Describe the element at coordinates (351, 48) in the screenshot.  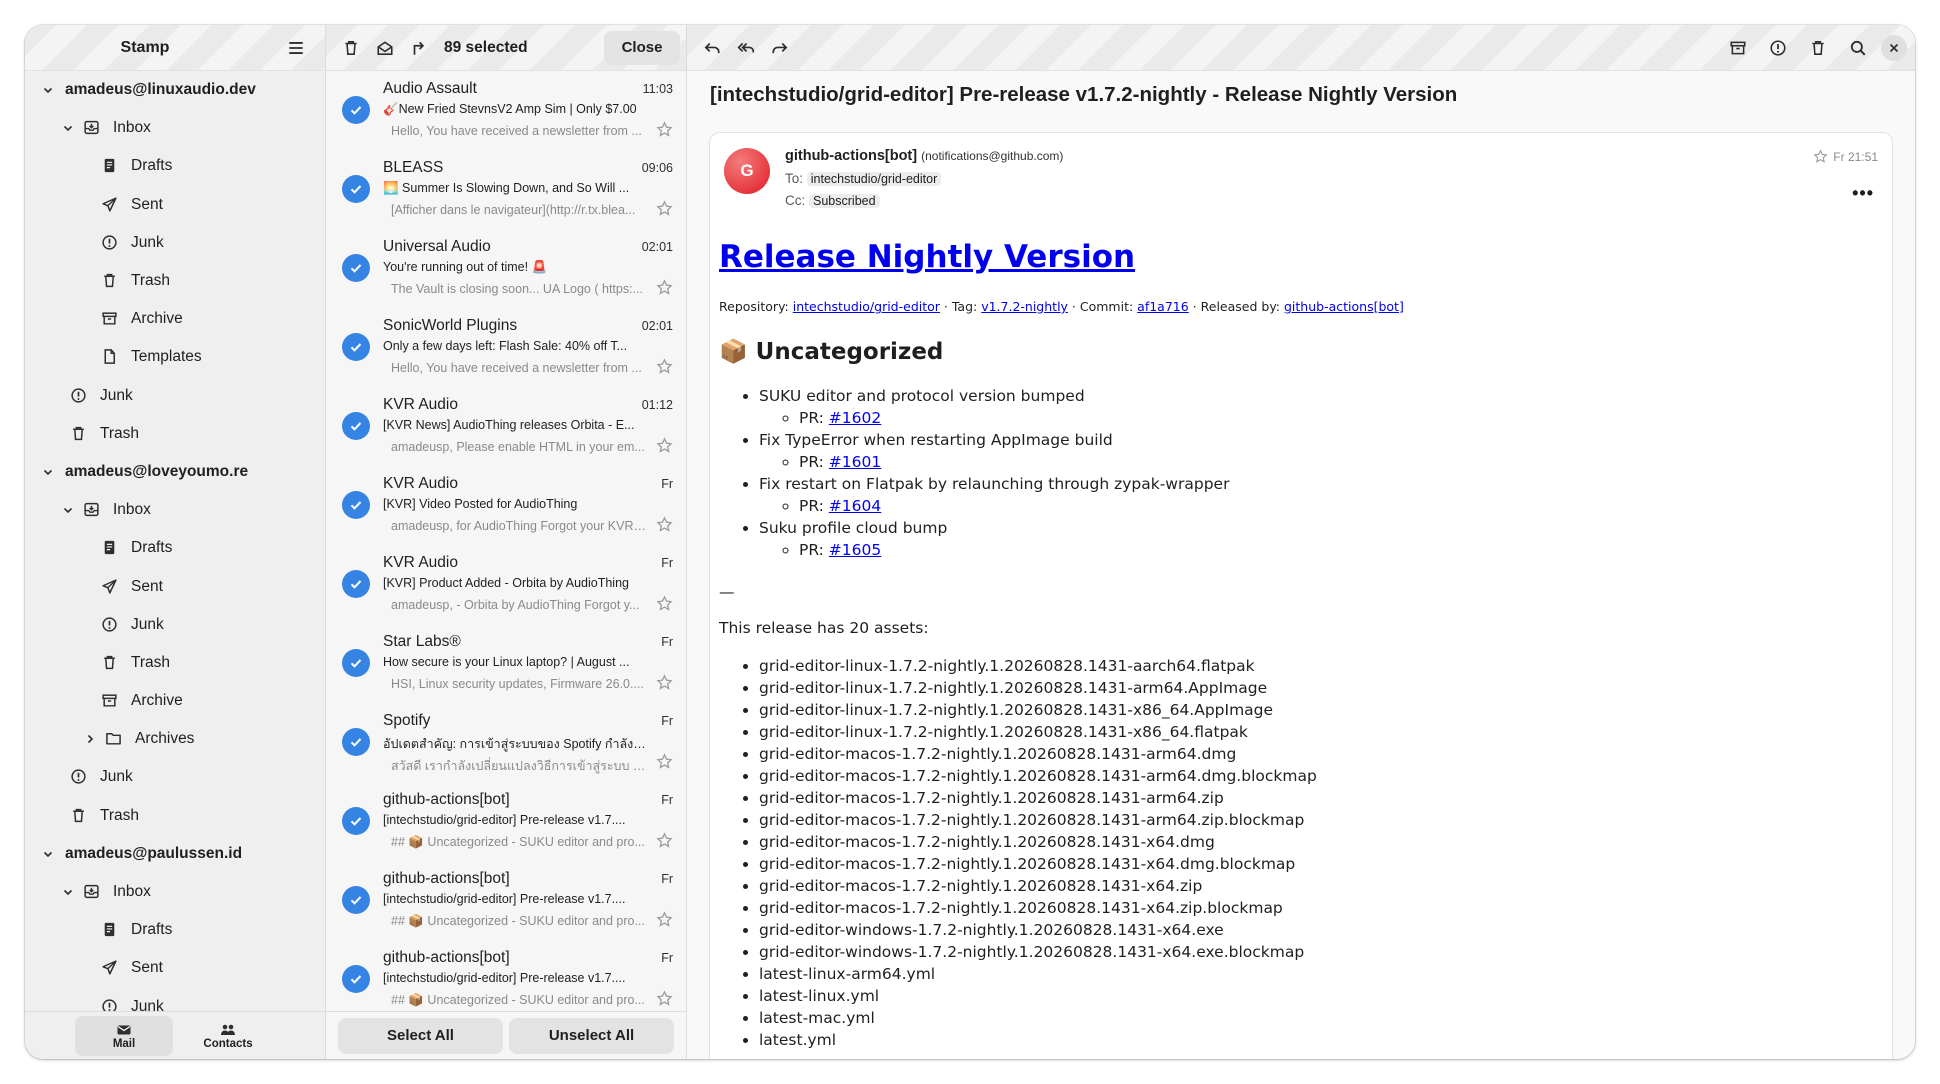
I see `trash-icon` at that location.